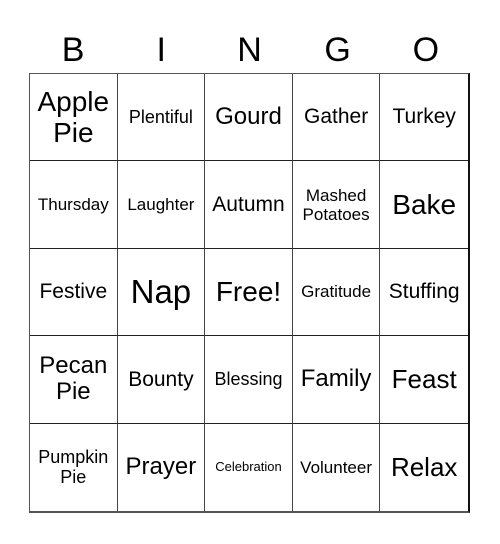  What do you see at coordinates (74, 118) in the screenshot?
I see `bingo-cell: Apple Pie` at bounding box center [74, 118].